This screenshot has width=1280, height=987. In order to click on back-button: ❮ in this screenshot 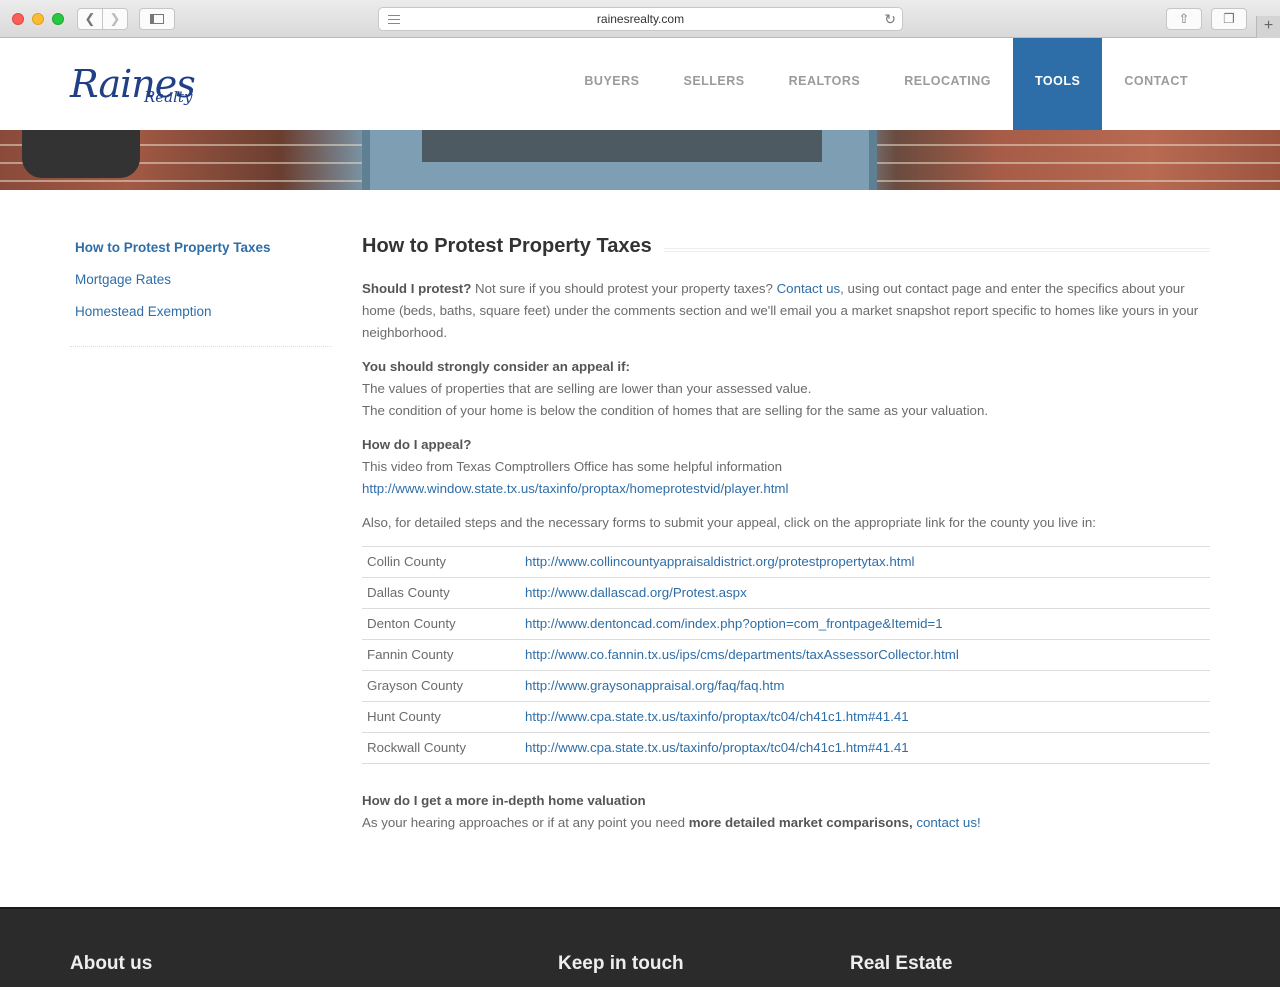, I will do `click(90, 19)`.